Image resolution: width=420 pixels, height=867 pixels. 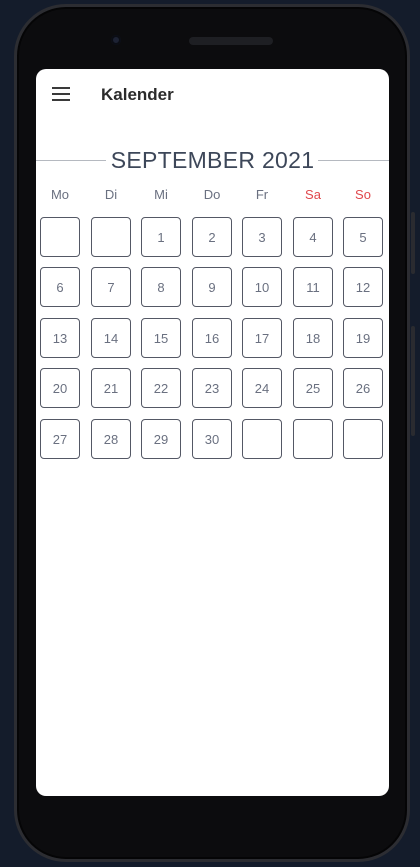 What do you see at coordinates (161, 338) in the screenshot?
I see `day-cell-15: 15` at bounding box center [161, 338].